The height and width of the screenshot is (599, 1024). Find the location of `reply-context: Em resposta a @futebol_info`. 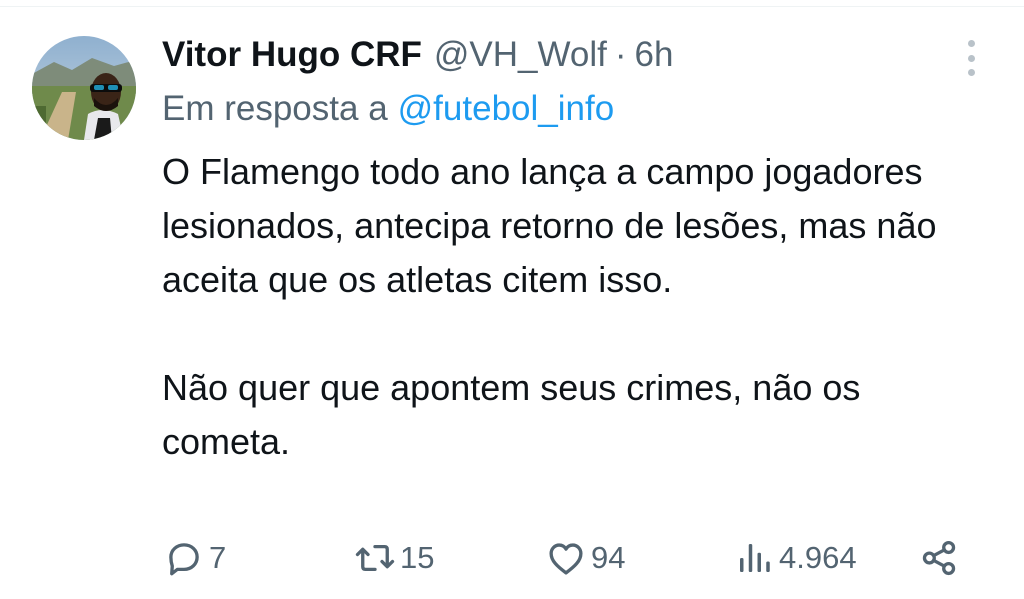

reply-context: Em resposta a @futebol_info is located at coordinates (388, 109).